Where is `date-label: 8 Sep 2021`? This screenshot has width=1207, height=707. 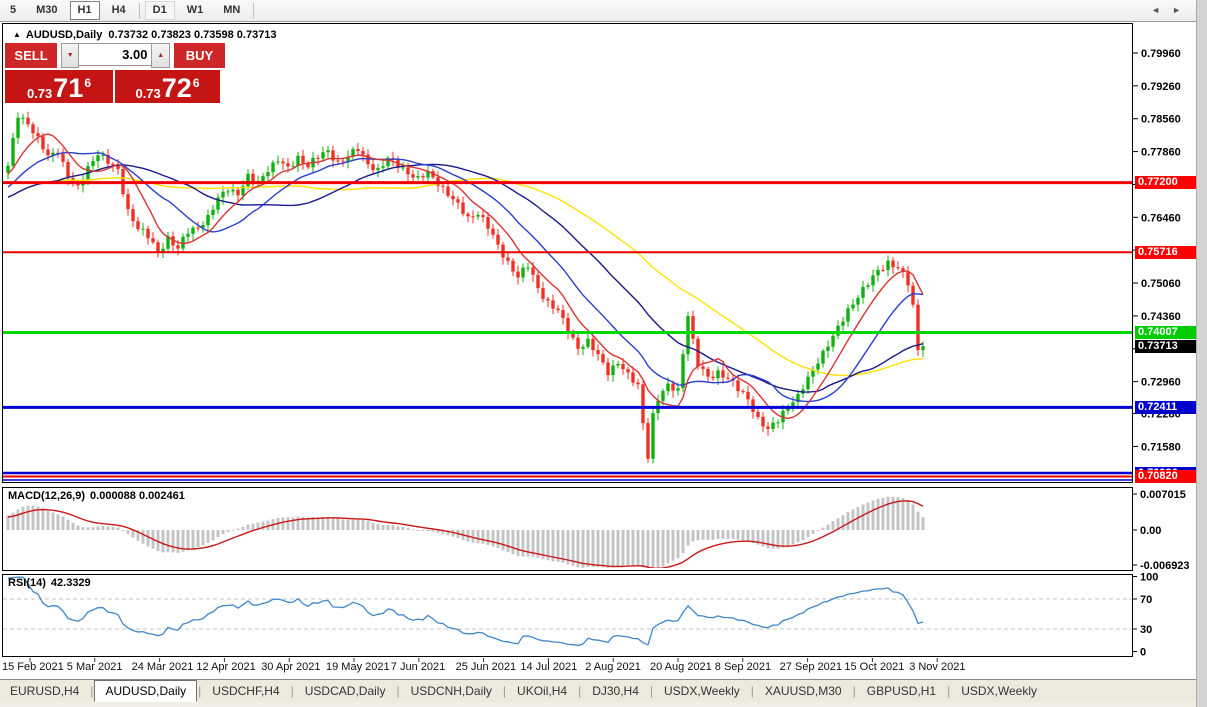 date-label: 8 Sep 2021 is located at coordinates (743, 667).